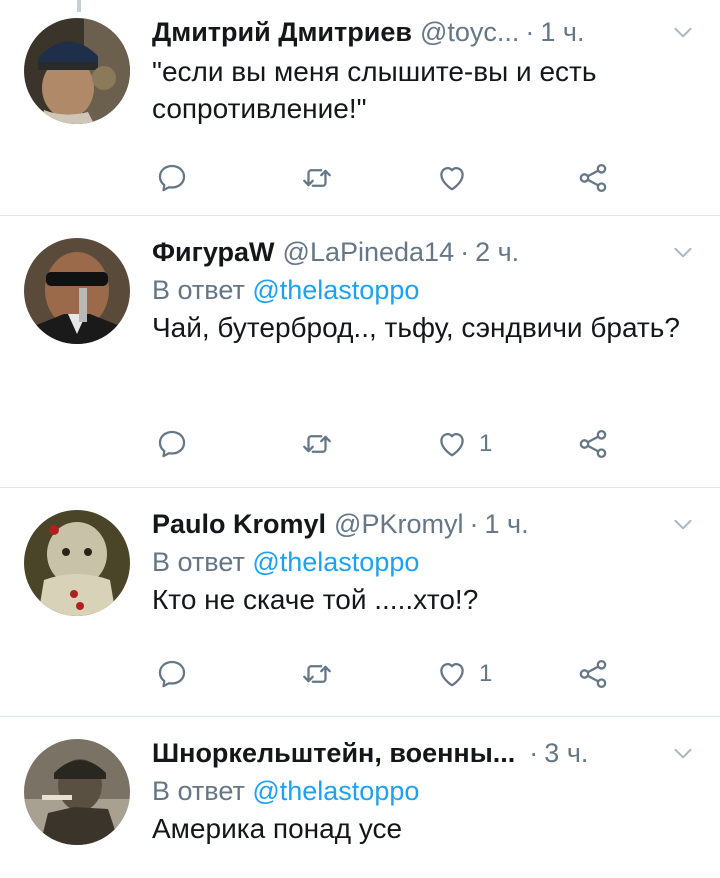 The image size is (720, 878). Describe the element at coordinates (282, 32) in the screenshot. I see `display-name: Дмитрий Дмитриев` at that location.